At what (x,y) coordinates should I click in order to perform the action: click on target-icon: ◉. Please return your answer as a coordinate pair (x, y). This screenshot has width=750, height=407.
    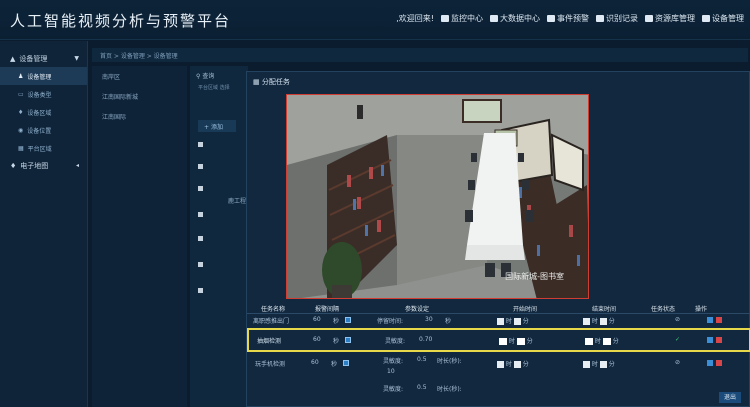
    Looking at the image, I should click on (21, 130).